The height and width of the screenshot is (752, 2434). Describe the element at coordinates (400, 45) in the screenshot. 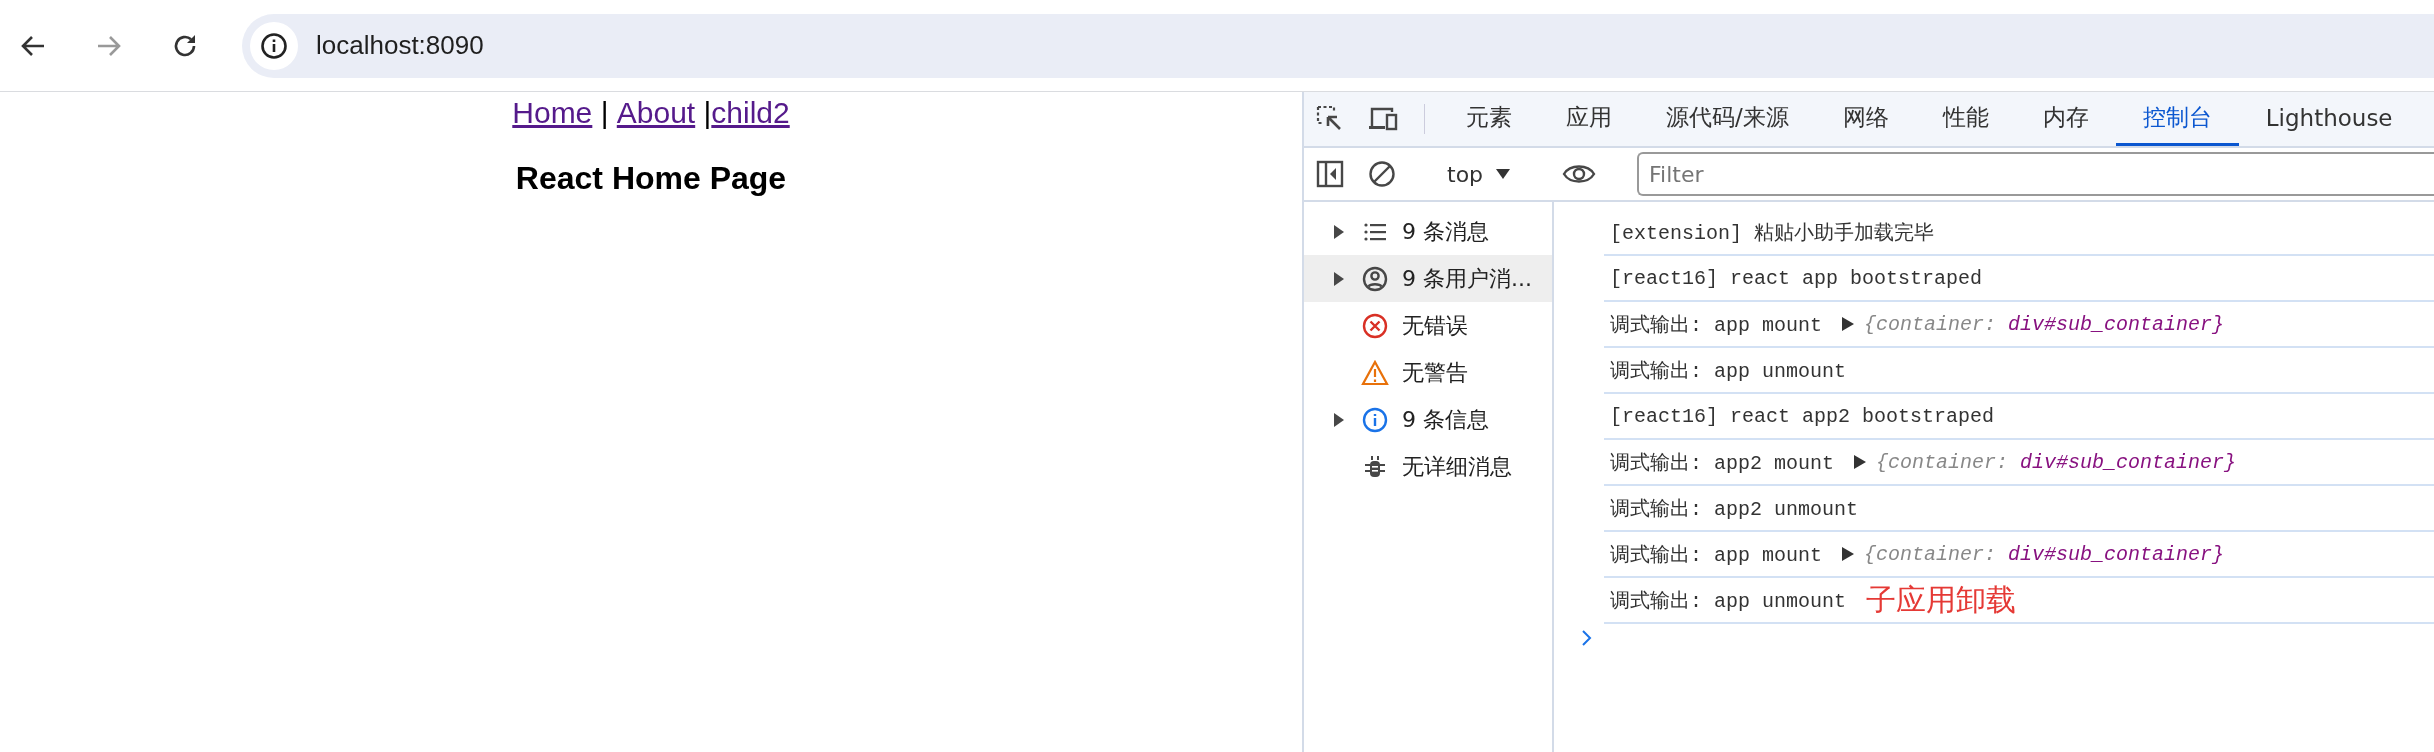

I see `url-text: localhost:8090` at that location.